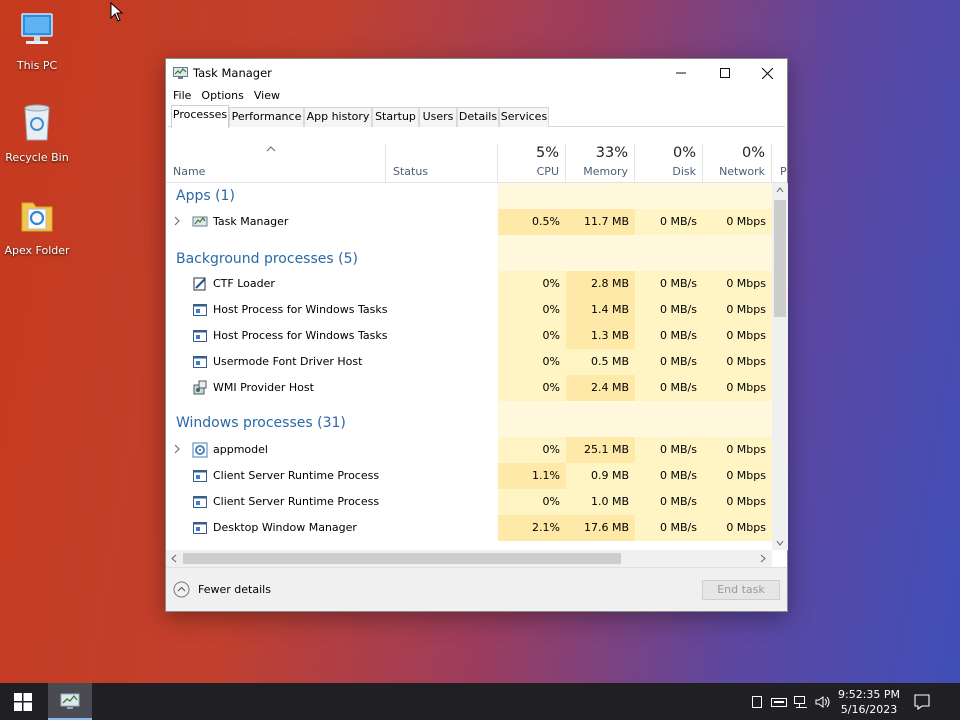 The image size is (960, 720). I want to click on desktop-icon-this-pc: This PC, so click(37, 41).